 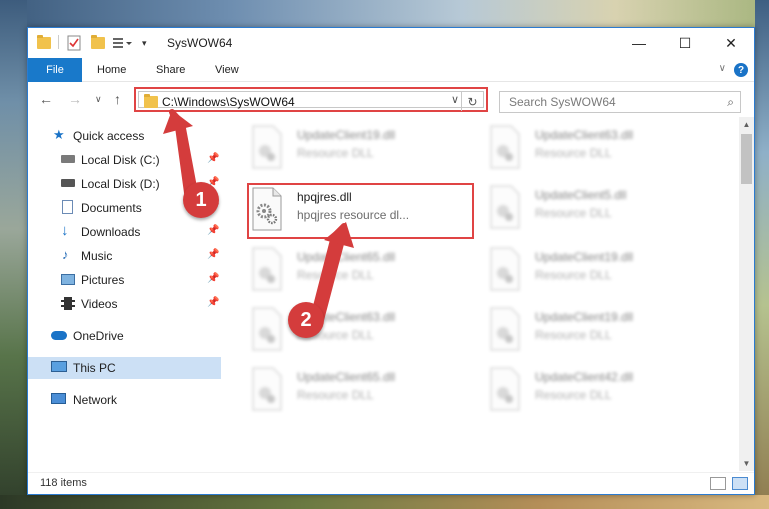 What do you see at coordinates (306, 320) in the screenshot?
I see `step-marker-2: 2` at bounding box center [306, 320].